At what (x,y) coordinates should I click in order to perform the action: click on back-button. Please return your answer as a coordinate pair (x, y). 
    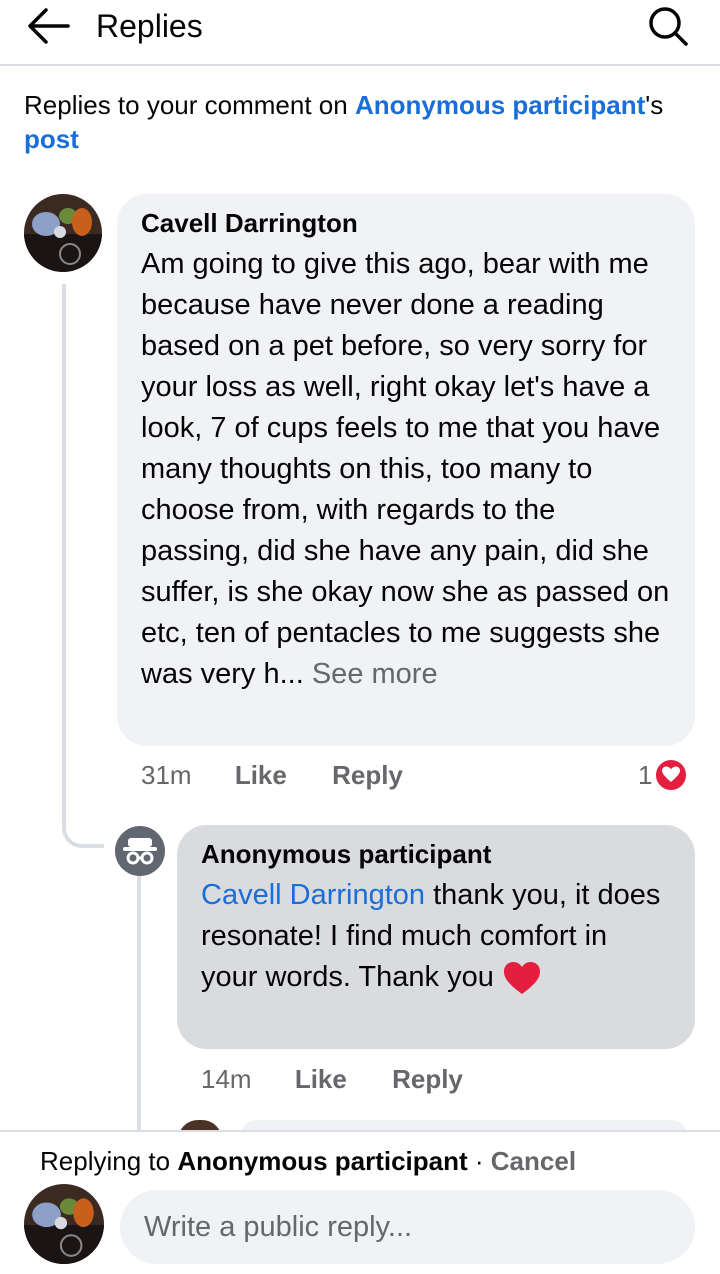
    Looking at the image, I should click on (47, 26).